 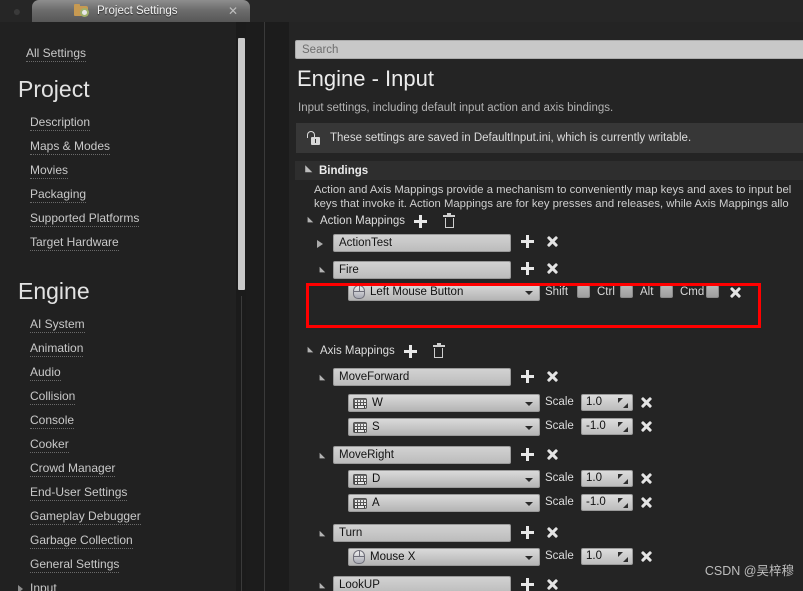 I want to click on sidebar-item-movies: Movies, so click(x=49, y=171).